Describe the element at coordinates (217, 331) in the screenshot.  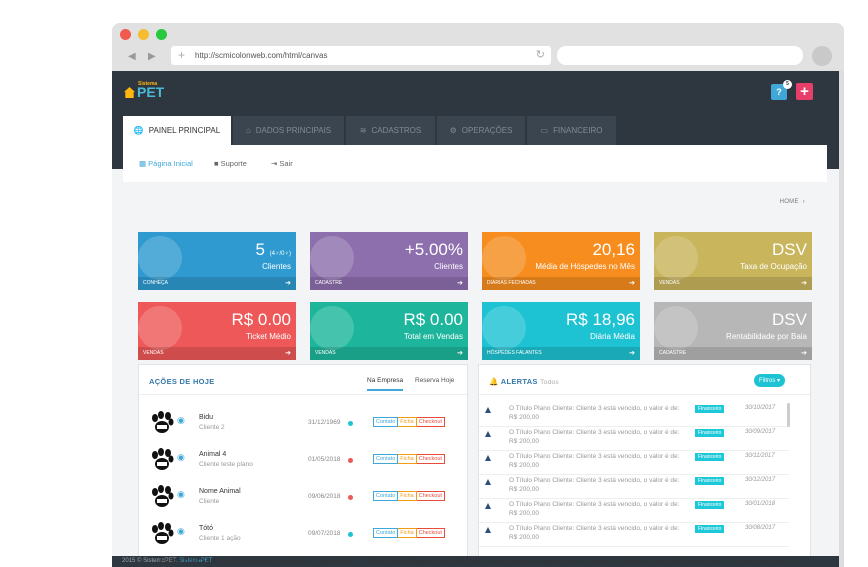
I see `stat-card: R$ 0.00 Ticket Médio VENDAS ➔` at that location.